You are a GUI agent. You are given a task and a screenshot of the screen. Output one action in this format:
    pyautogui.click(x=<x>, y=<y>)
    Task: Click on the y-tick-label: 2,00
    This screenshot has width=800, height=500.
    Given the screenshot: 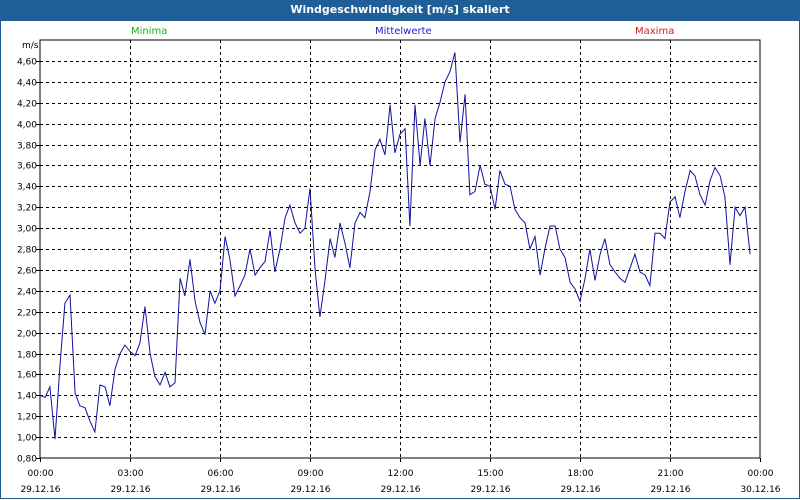 What is the action you would take?
    pyautogui.click(x=27, y=335)
    